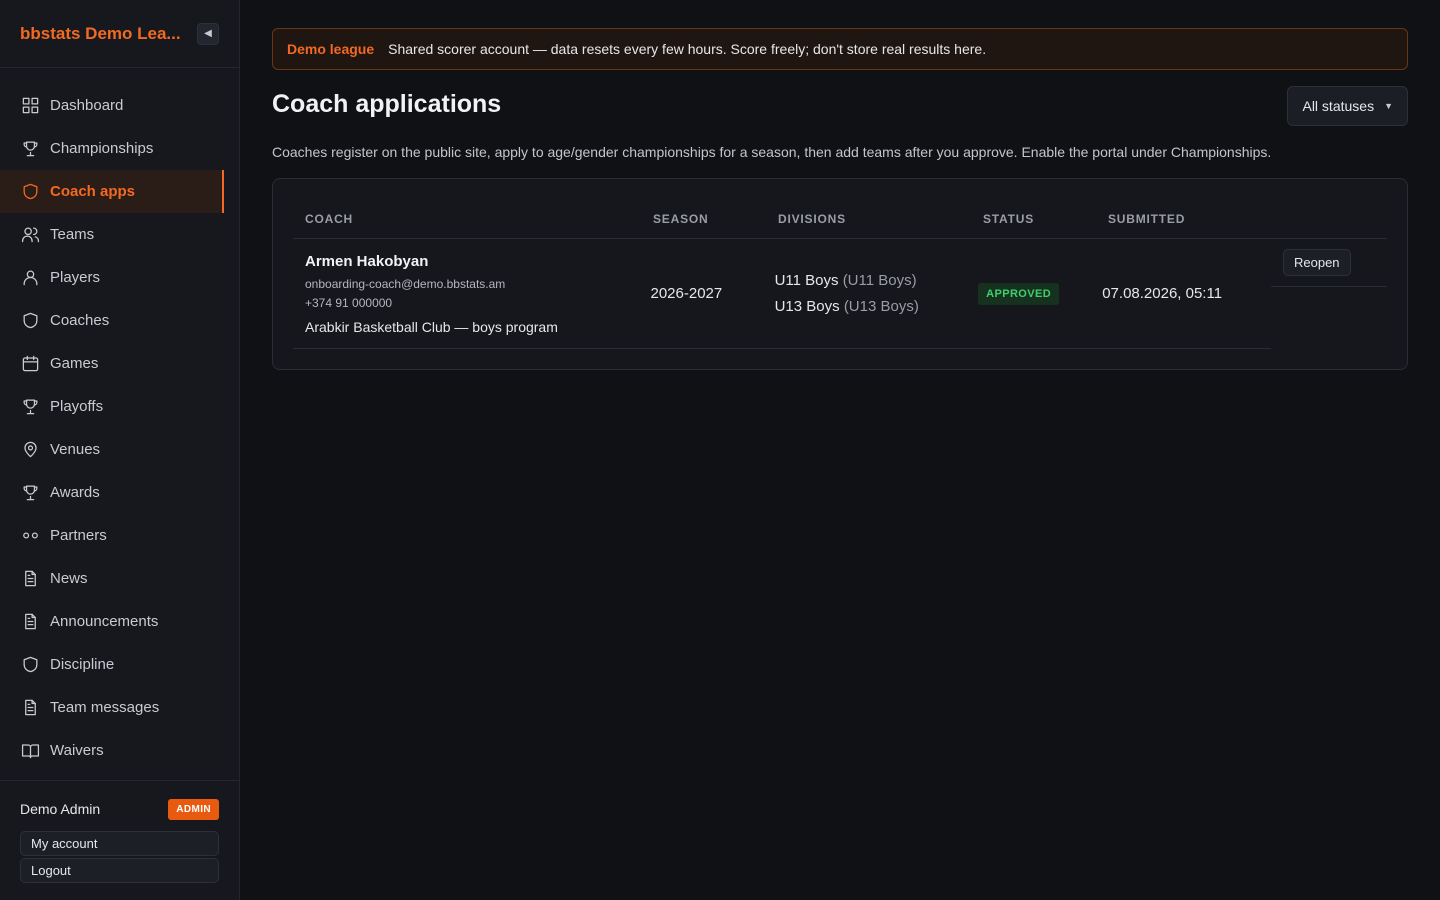 The width and height of the screenshot is (1440, 900). I want to click on status-filter-select: All statuses ▼, so click(1347, 106).